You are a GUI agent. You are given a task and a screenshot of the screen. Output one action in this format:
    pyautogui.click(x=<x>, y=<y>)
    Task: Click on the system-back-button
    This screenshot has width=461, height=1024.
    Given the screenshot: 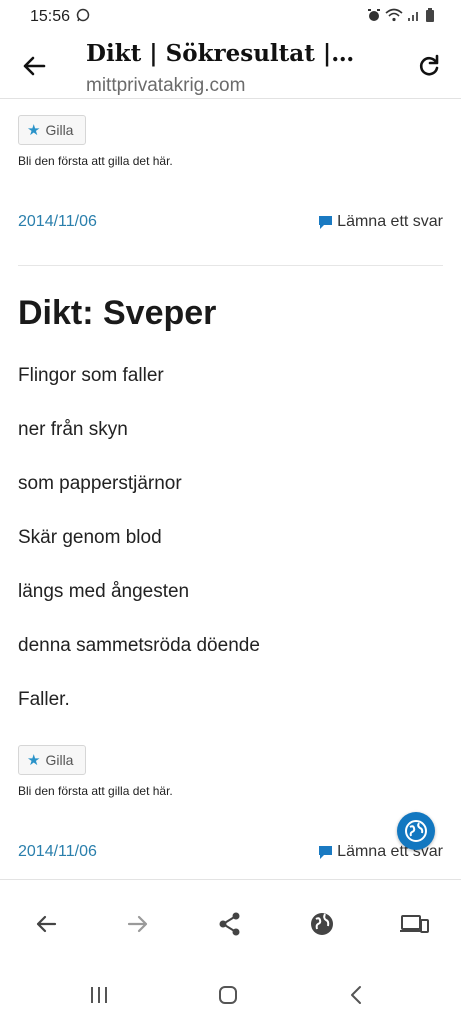 What is the action you would take?
    pyautogui.click(x=357, y=995)
    